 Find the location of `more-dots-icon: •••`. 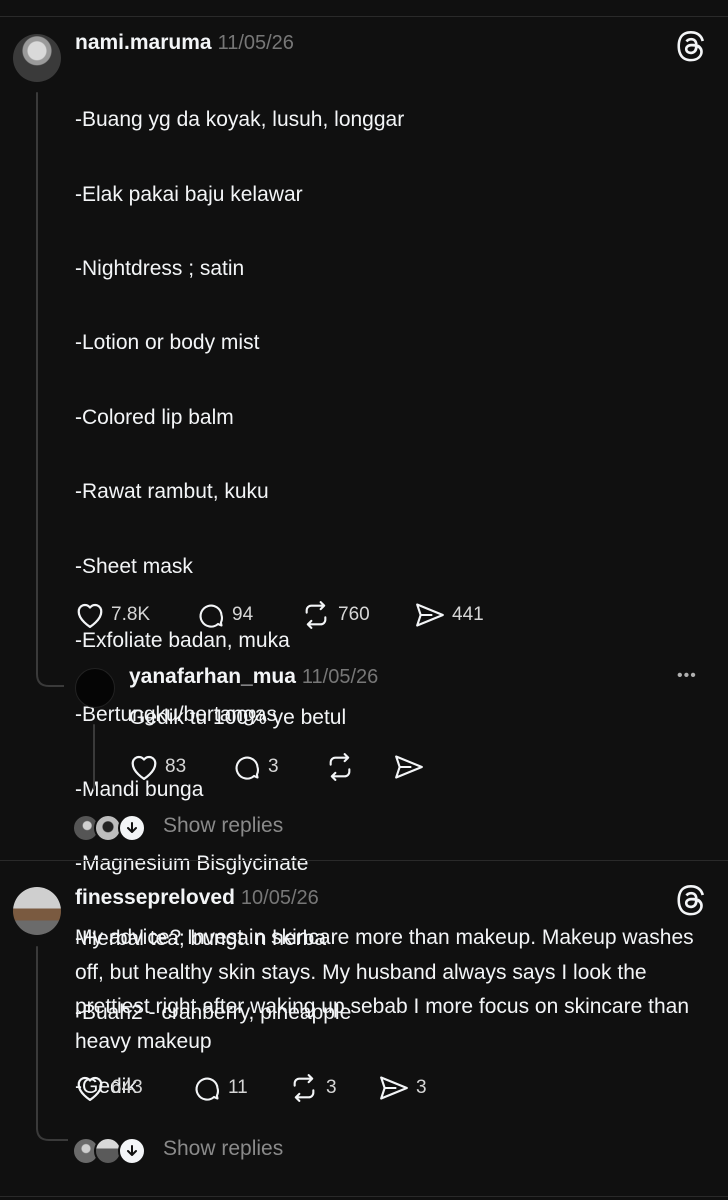

more-dots-icon: ••• is located at coordinates (687, 676).